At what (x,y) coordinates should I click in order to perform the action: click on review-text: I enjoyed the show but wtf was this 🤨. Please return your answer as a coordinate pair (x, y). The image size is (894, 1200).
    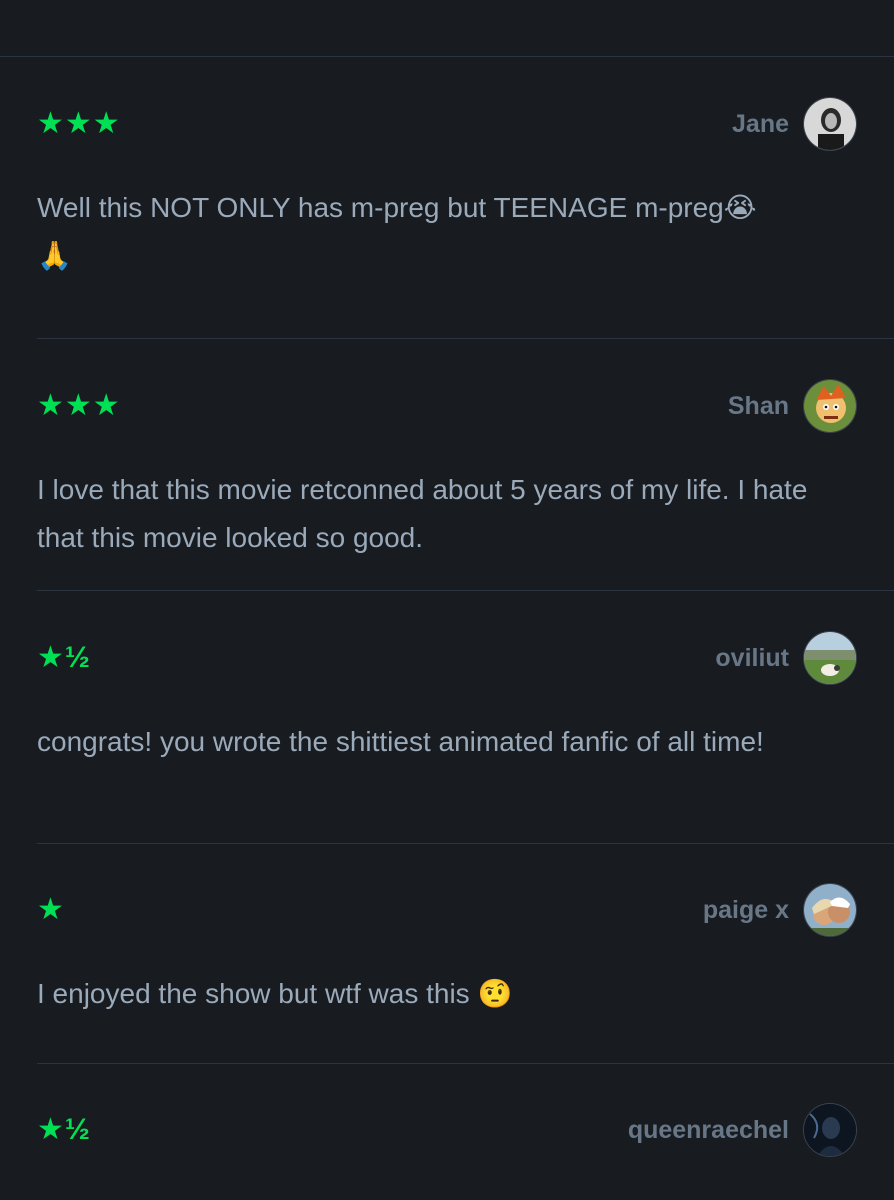
    Looking at the image, I should click on (447, 994).